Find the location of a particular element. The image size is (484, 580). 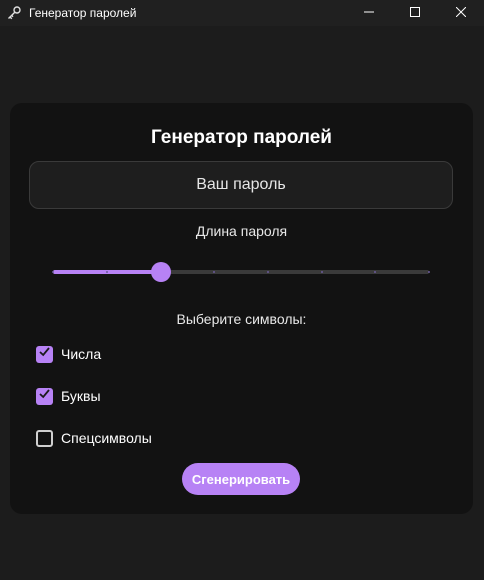

option-numbers: Числа is located at coordinates (68, 354).